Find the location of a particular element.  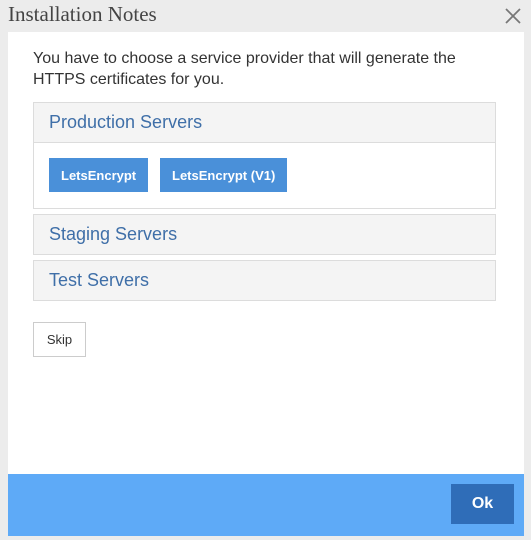

panel-test-servers: Test Servers is located at coordinates (264, 280).